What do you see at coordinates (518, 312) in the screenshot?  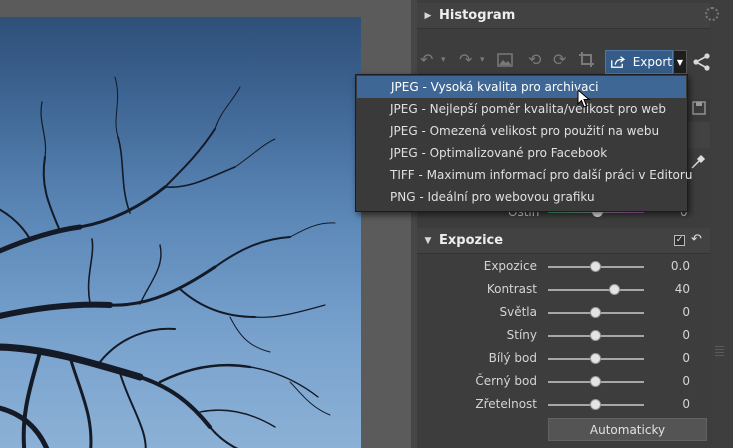 I see `slider-label: Světla` at bounding box center [518, 312].